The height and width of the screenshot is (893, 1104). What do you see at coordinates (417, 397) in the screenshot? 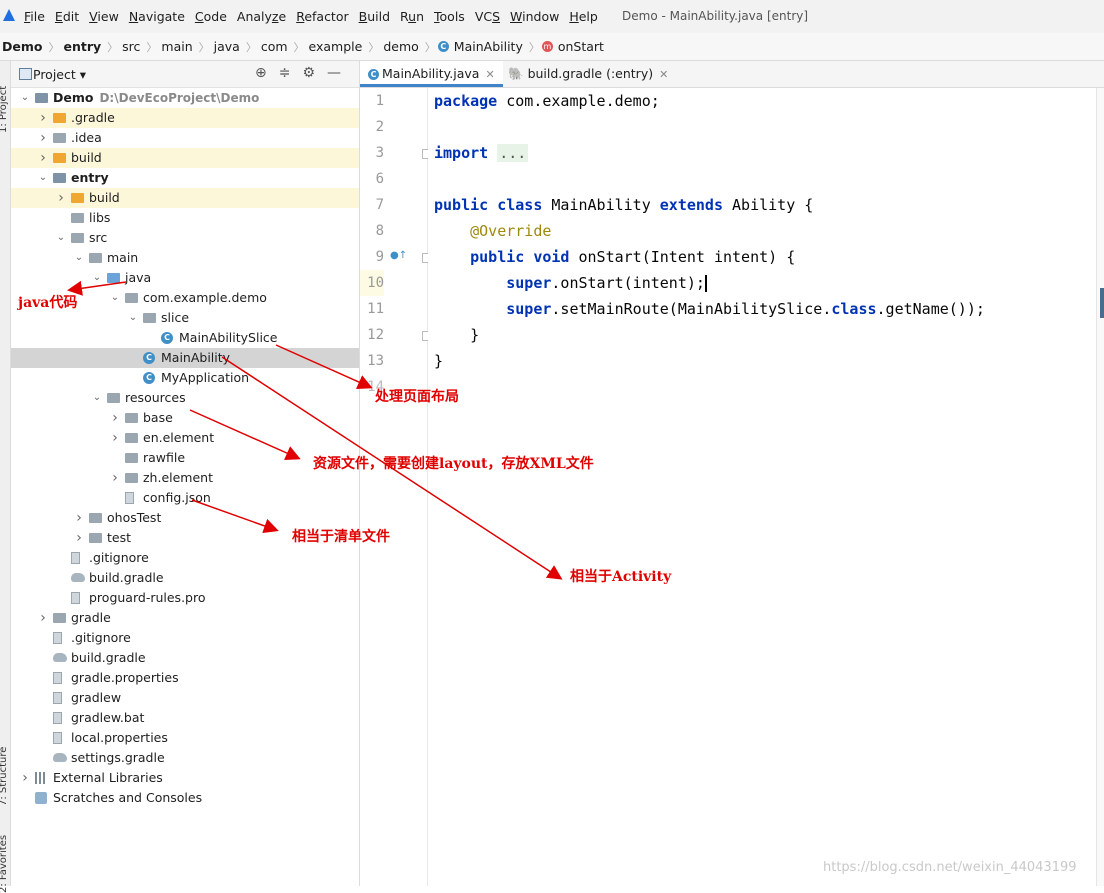
I see `annotation-page-layout: 处理页面布局` at bounding box center [417, 397].